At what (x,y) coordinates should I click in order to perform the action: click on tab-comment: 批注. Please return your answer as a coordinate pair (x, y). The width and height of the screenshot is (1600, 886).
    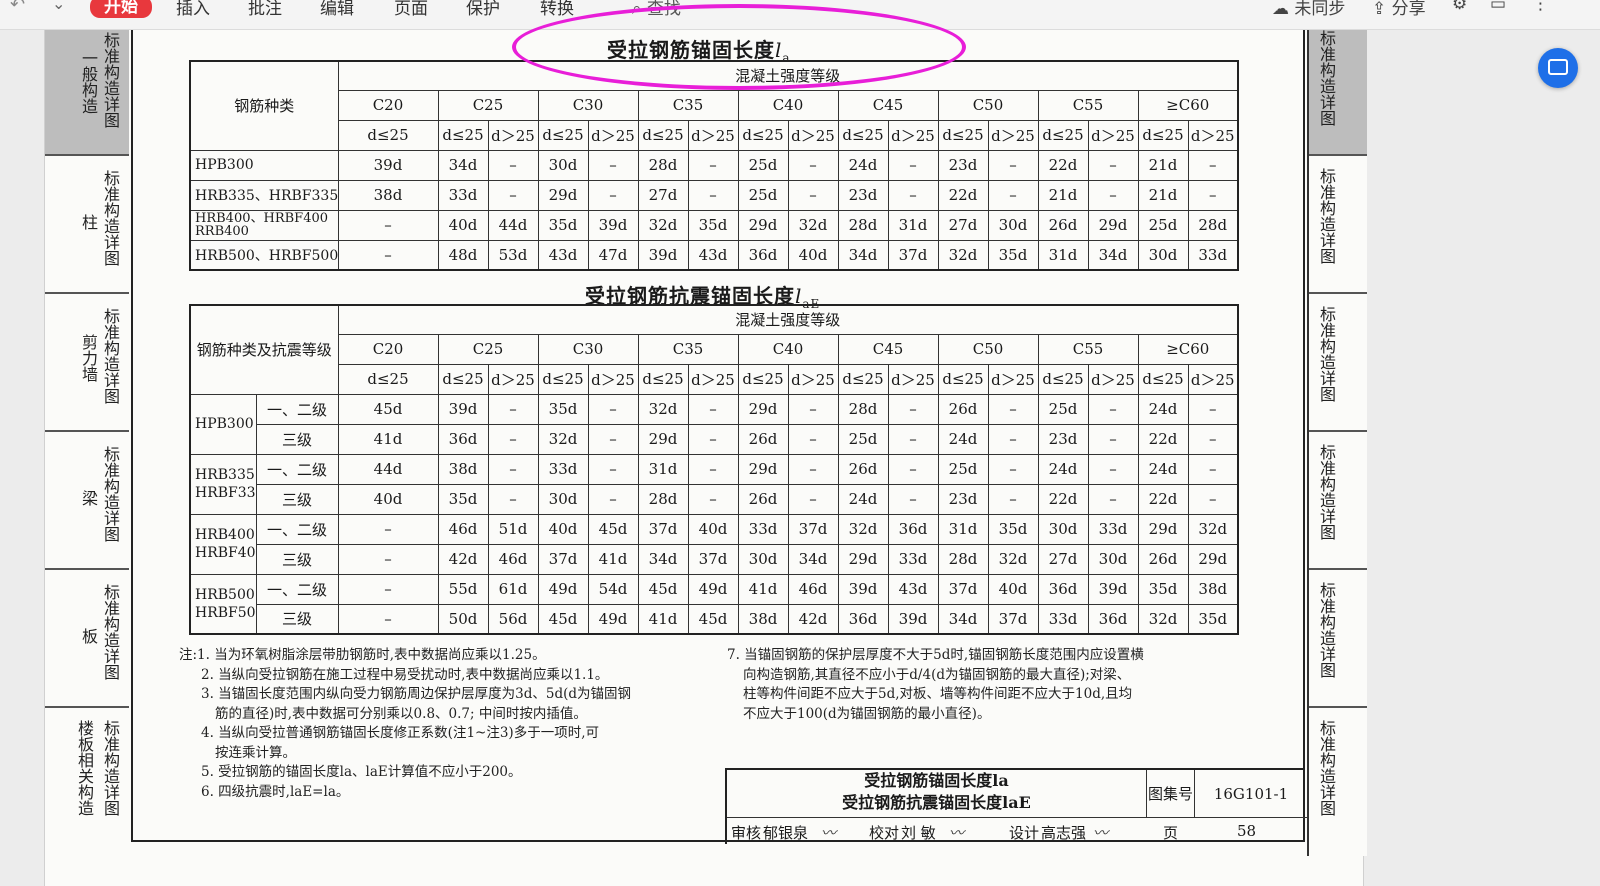
    Looking at the image, I should click on (265, 9).